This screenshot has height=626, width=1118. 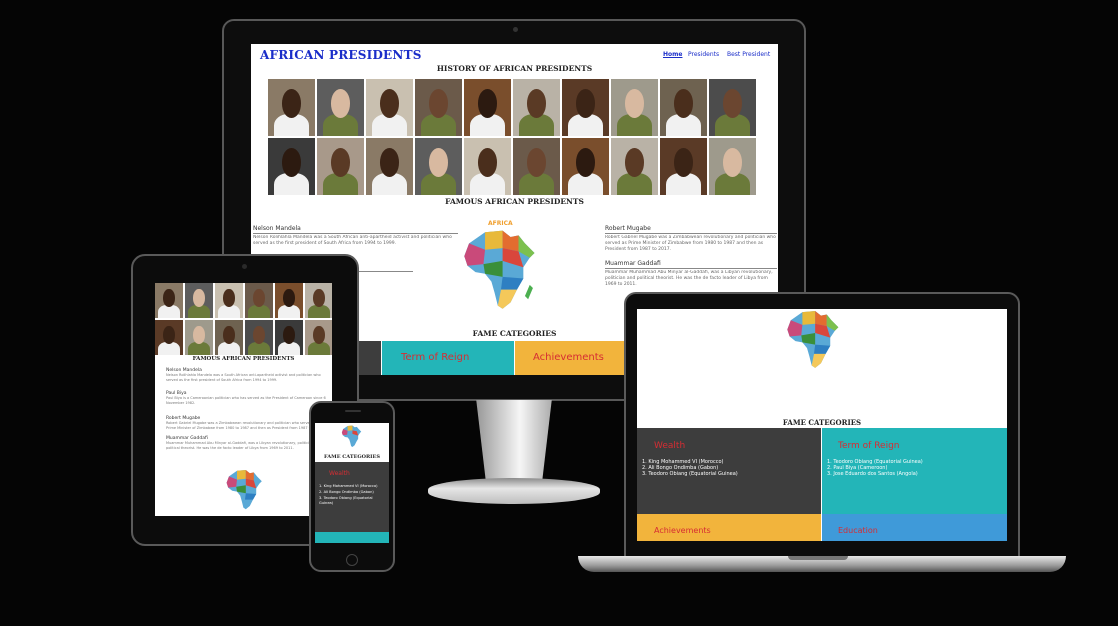 I want to click on nav-presidents: Presidents, so click(x=703, y=54).